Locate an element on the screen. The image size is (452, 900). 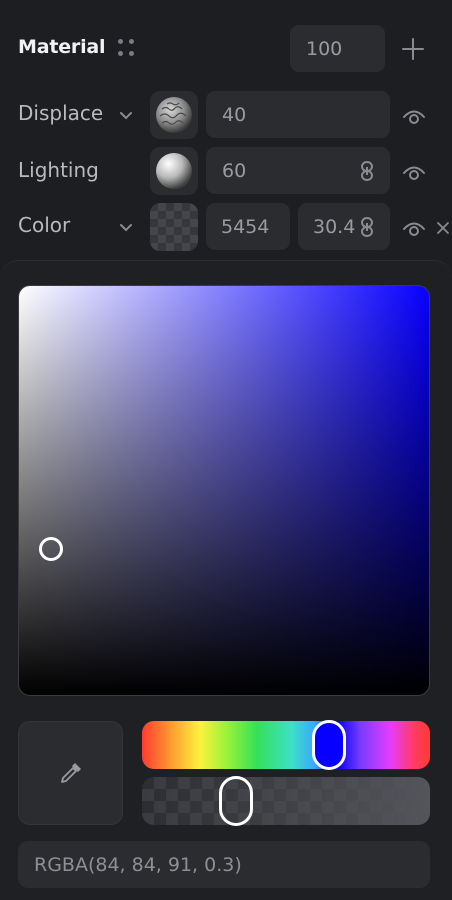
displace-texture-thumbnail is located at coordinates (174, 115).